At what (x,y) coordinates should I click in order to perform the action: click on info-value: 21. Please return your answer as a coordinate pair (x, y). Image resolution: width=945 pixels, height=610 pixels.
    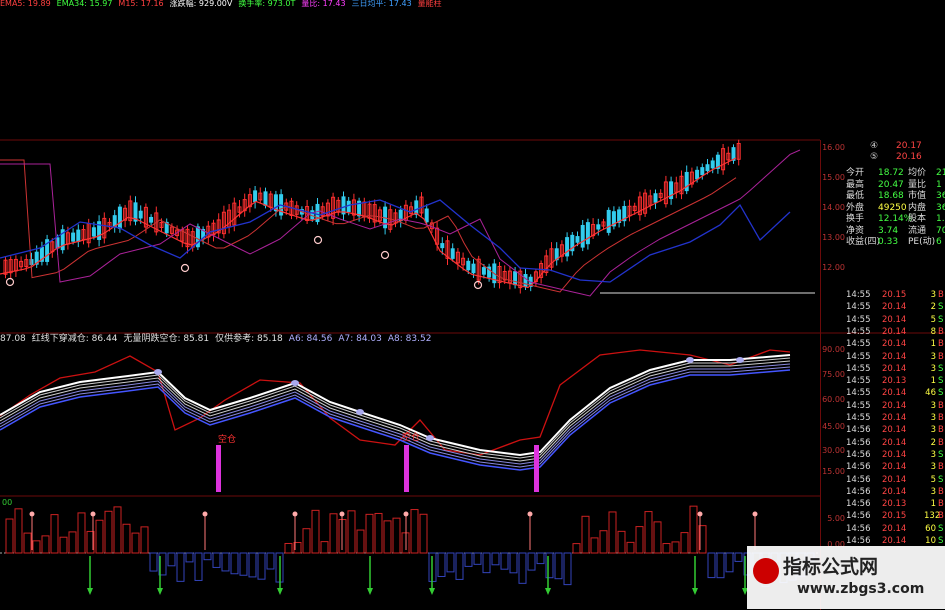
    Looking at the image, I should click on (940, 173).